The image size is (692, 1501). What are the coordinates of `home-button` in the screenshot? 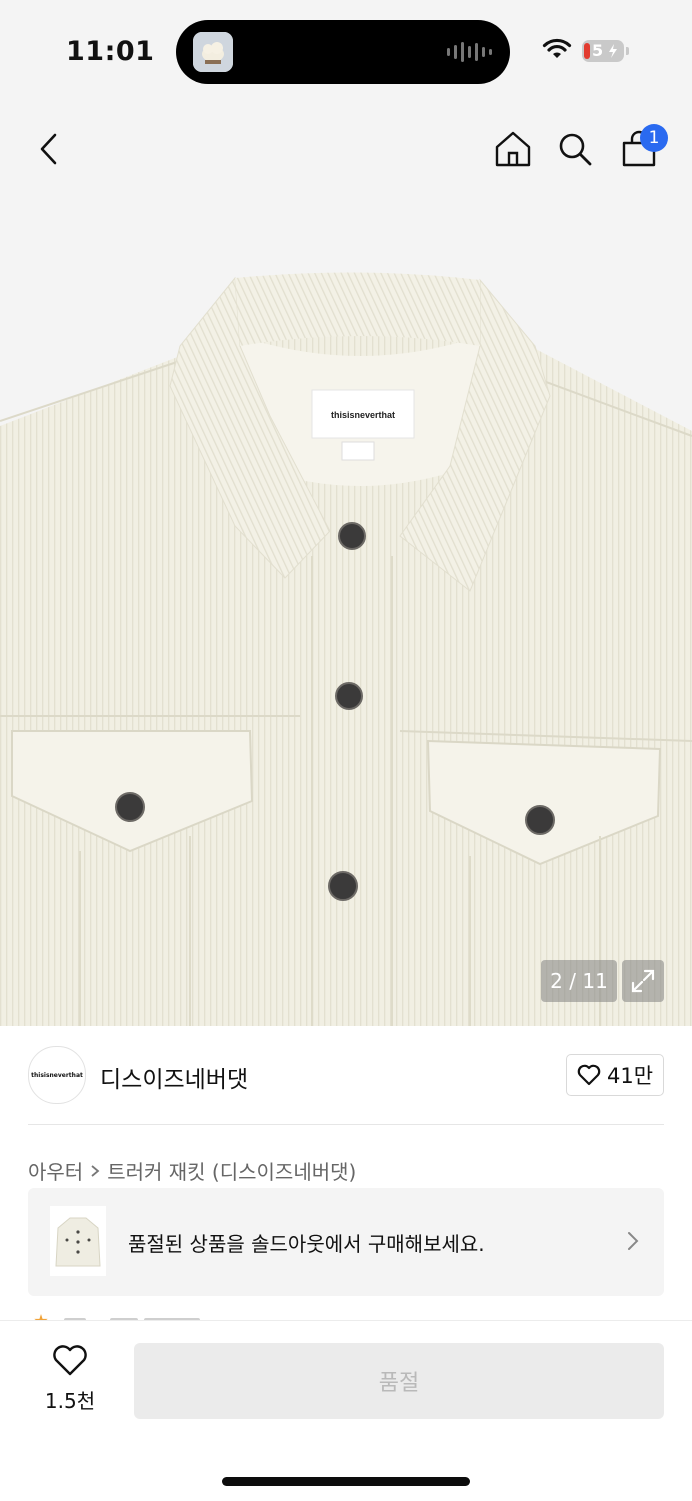 It's located at (513, 149).